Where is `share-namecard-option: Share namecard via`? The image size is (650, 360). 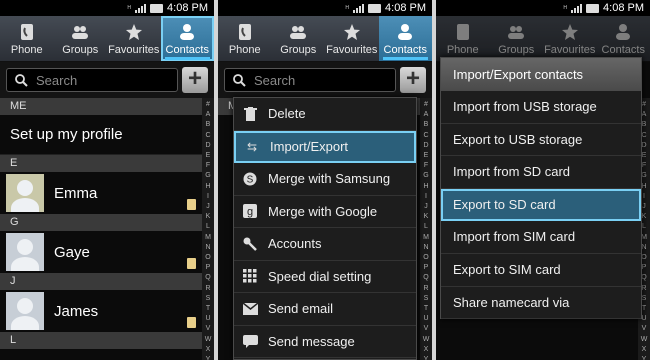 share-namecard-option: Share namecard via is located at coordinates (541, 303).